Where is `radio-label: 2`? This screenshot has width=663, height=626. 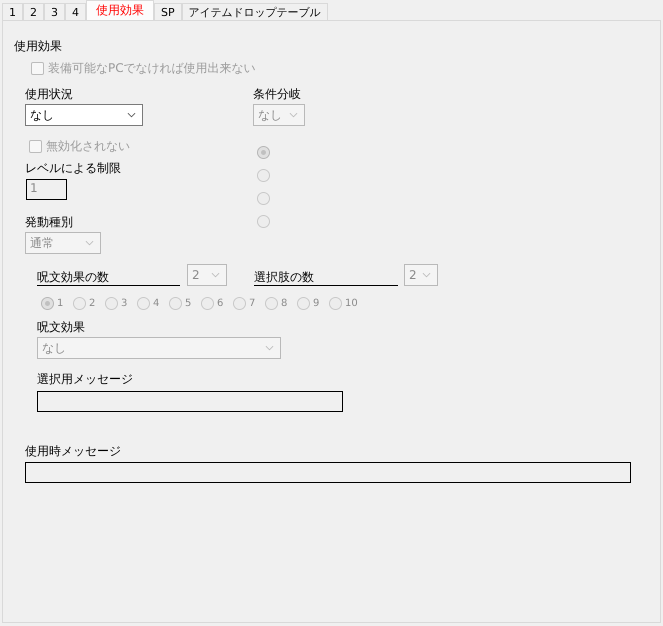
radio-label: 2 is located at coordinates (92, 303).